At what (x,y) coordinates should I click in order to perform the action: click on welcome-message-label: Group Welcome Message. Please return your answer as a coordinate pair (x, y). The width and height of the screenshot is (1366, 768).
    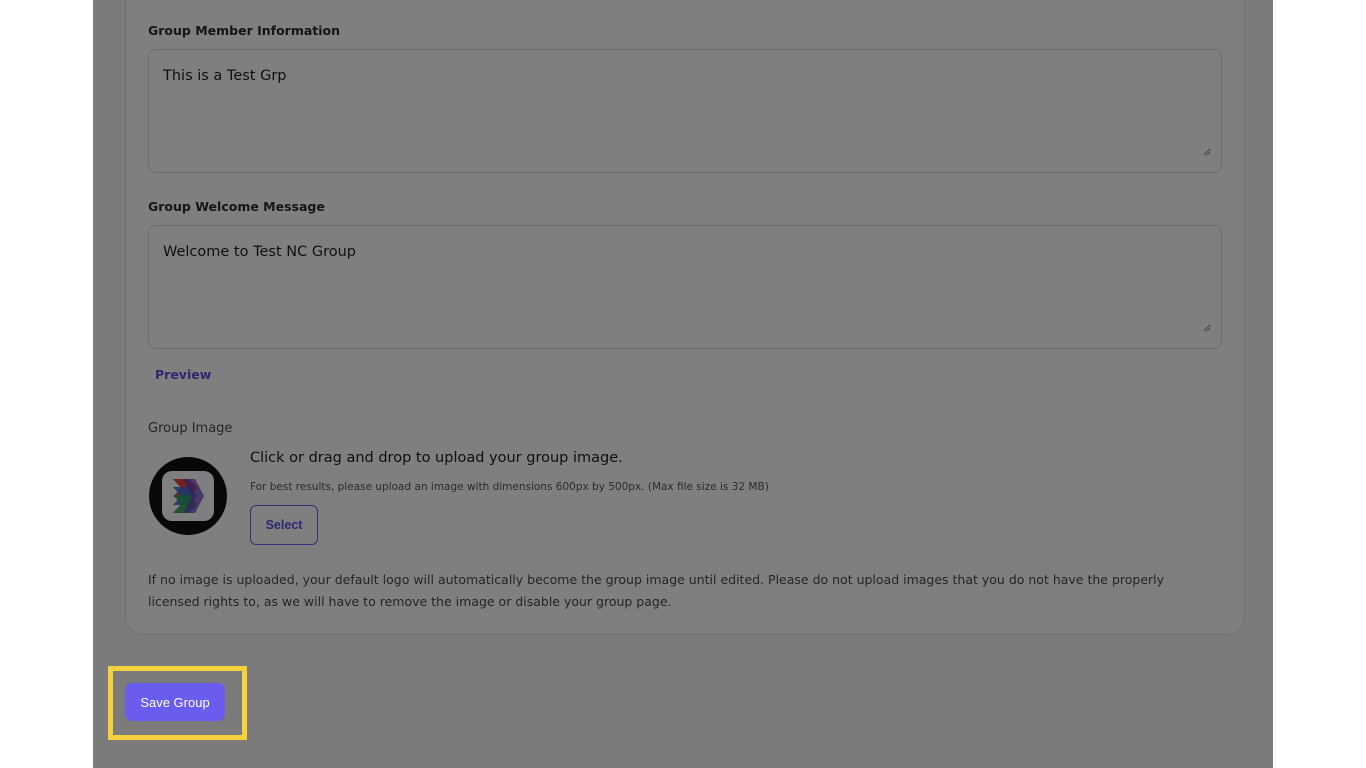
    Looking at the image, I should click on (236, 206).